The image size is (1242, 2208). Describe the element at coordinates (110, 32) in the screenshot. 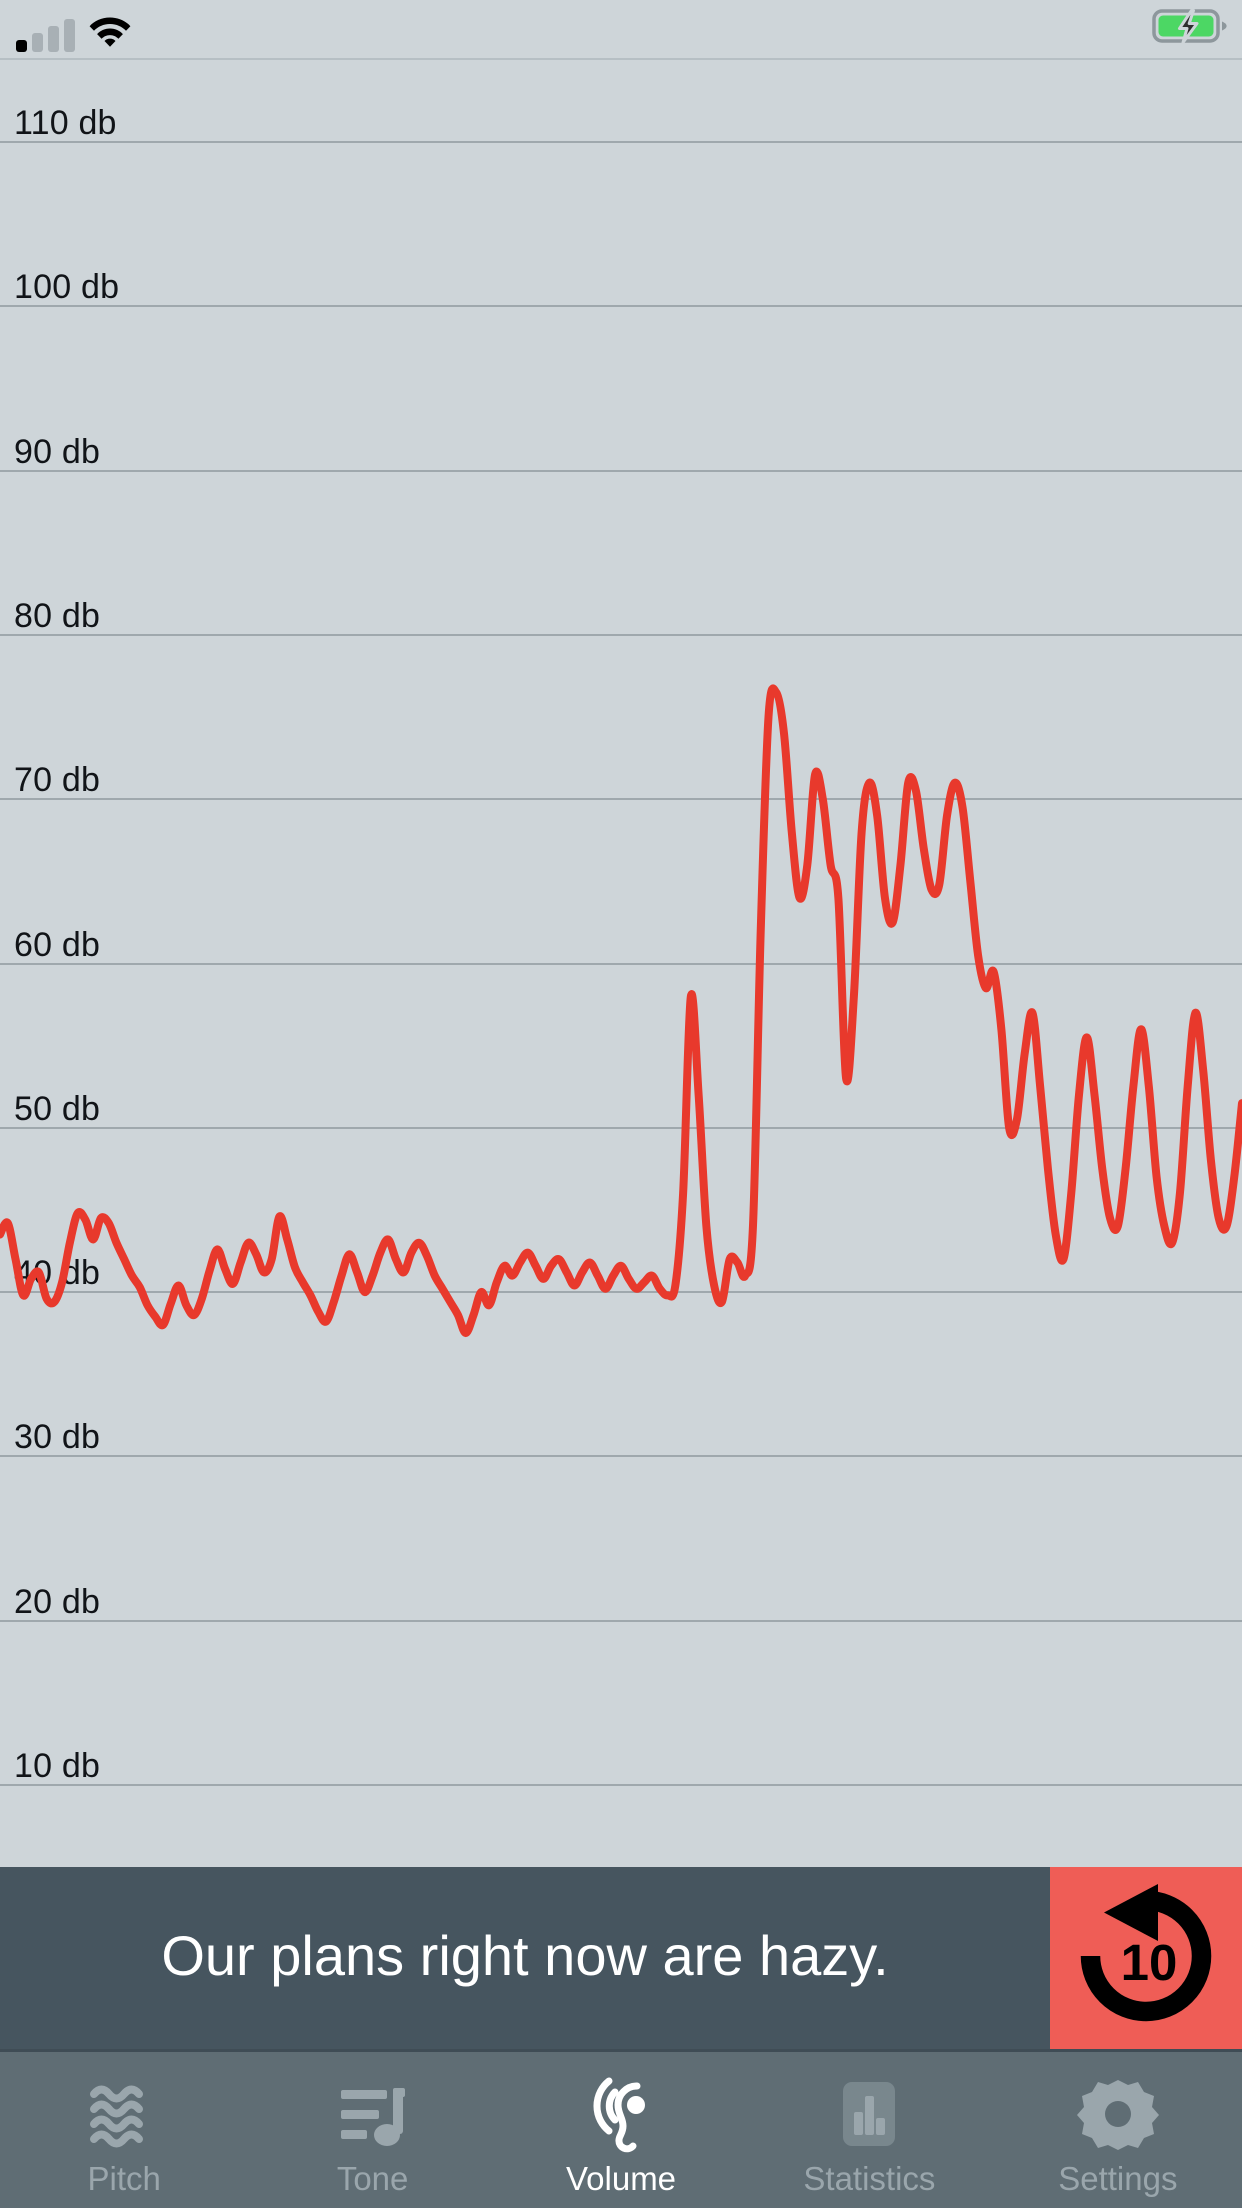

I see `wifi-icon` at that location.